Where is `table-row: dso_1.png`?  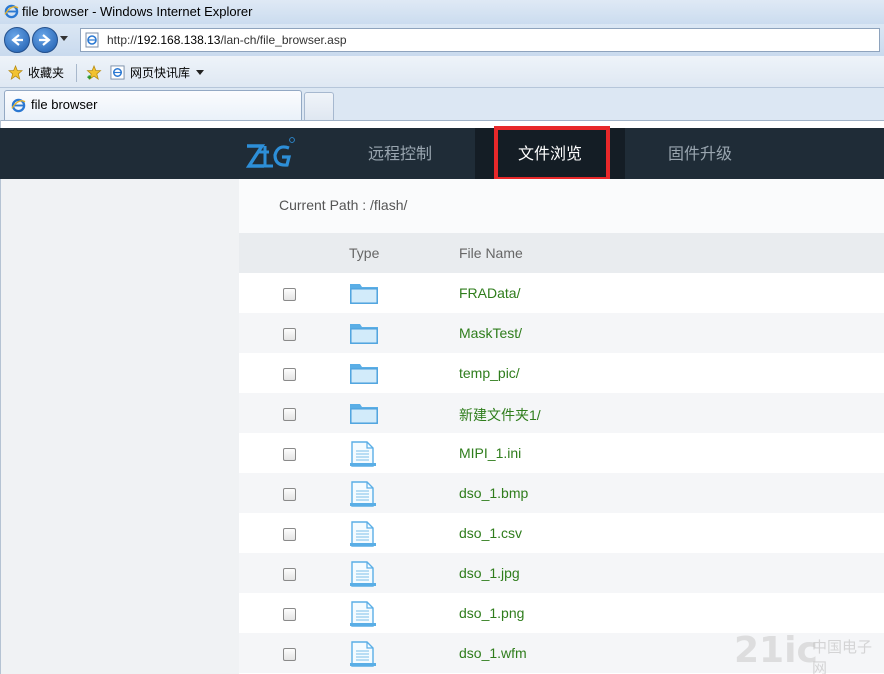
table-row: dso_1.png is located at coordinates (561, 613).